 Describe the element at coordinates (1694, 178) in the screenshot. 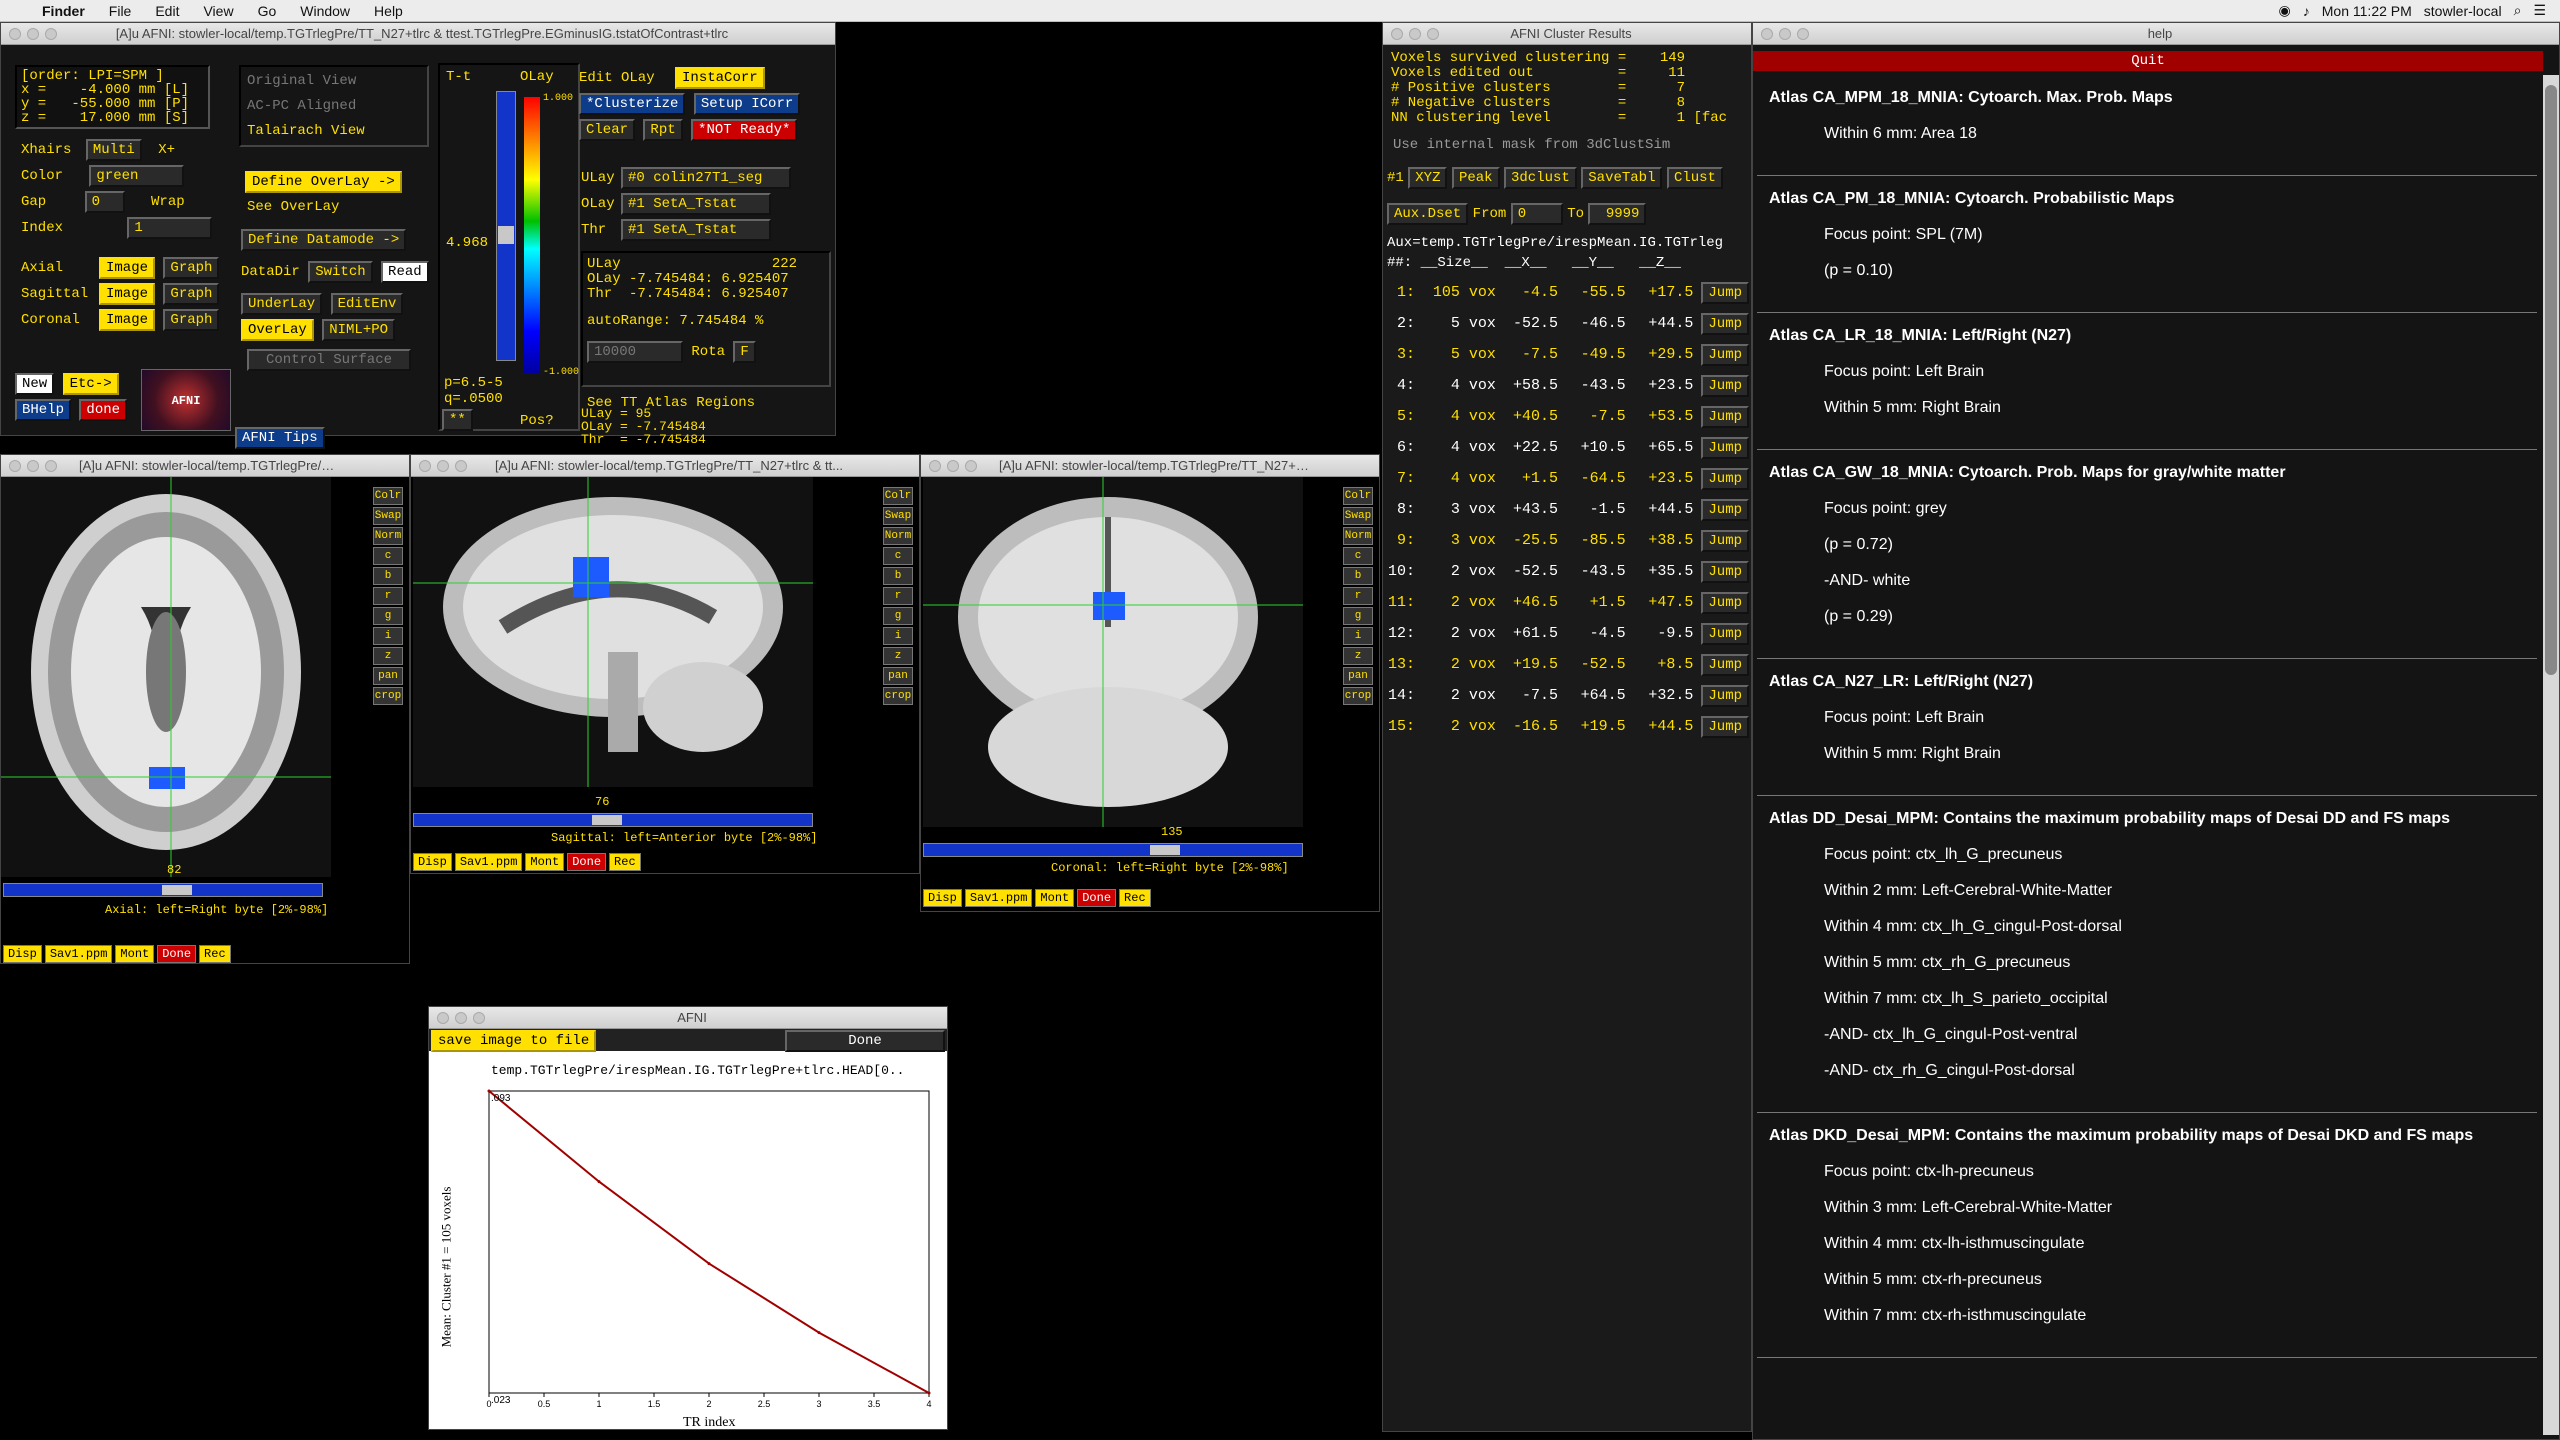

I see `clust-button: Clust` at that location.